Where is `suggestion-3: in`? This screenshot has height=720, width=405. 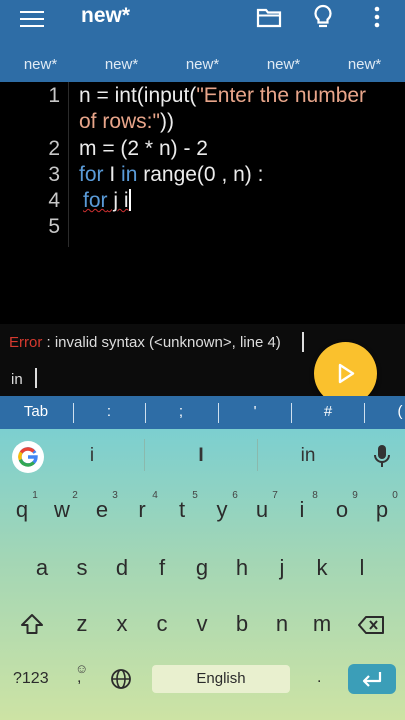 suggestion-3: in is located at coordinates (308, 456).